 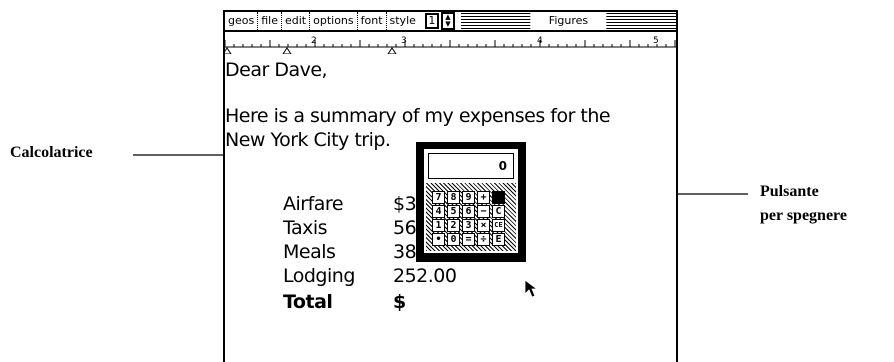 What do you see at coordinates (803, 215) in the screenshot?
I see `per-spegnere-label: per spegnere` at bounding box center [803, 215].